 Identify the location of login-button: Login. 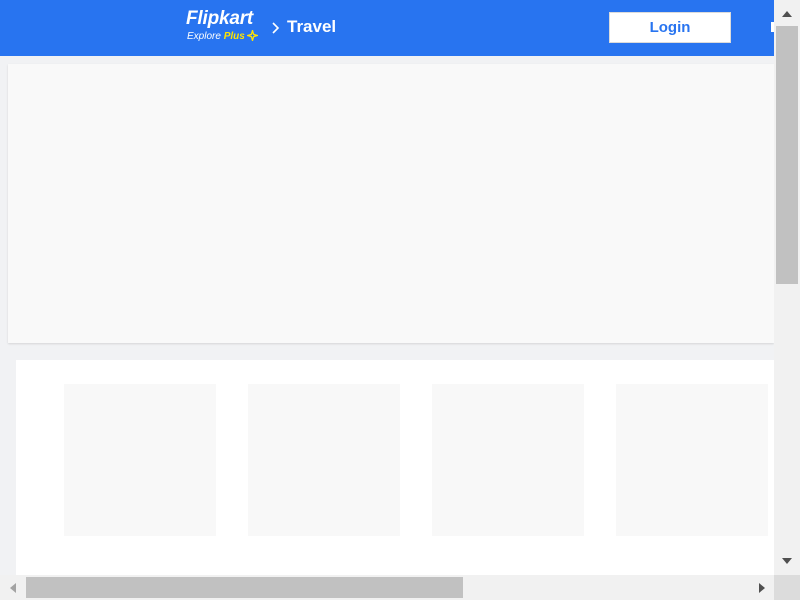
(670, 27).